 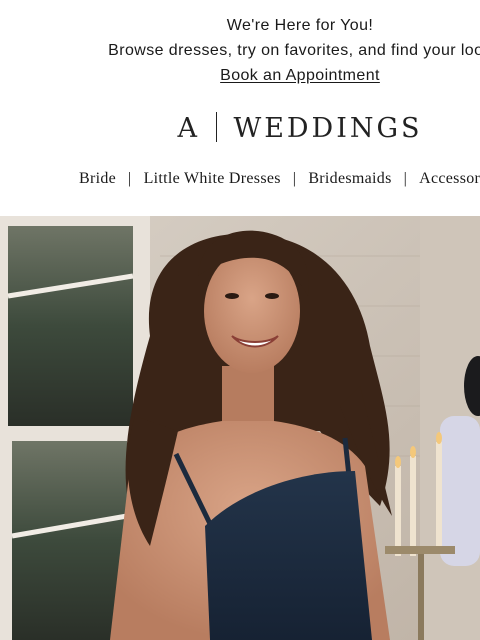 I want to click on logo-divider, so click(x=216, y=127).